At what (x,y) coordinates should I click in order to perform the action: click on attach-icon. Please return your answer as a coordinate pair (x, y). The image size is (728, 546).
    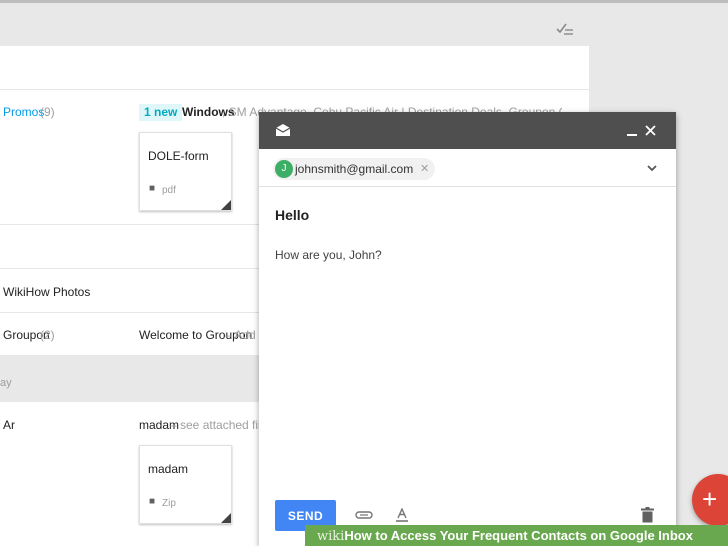
    Looking at the image, I should click on (364, 515).